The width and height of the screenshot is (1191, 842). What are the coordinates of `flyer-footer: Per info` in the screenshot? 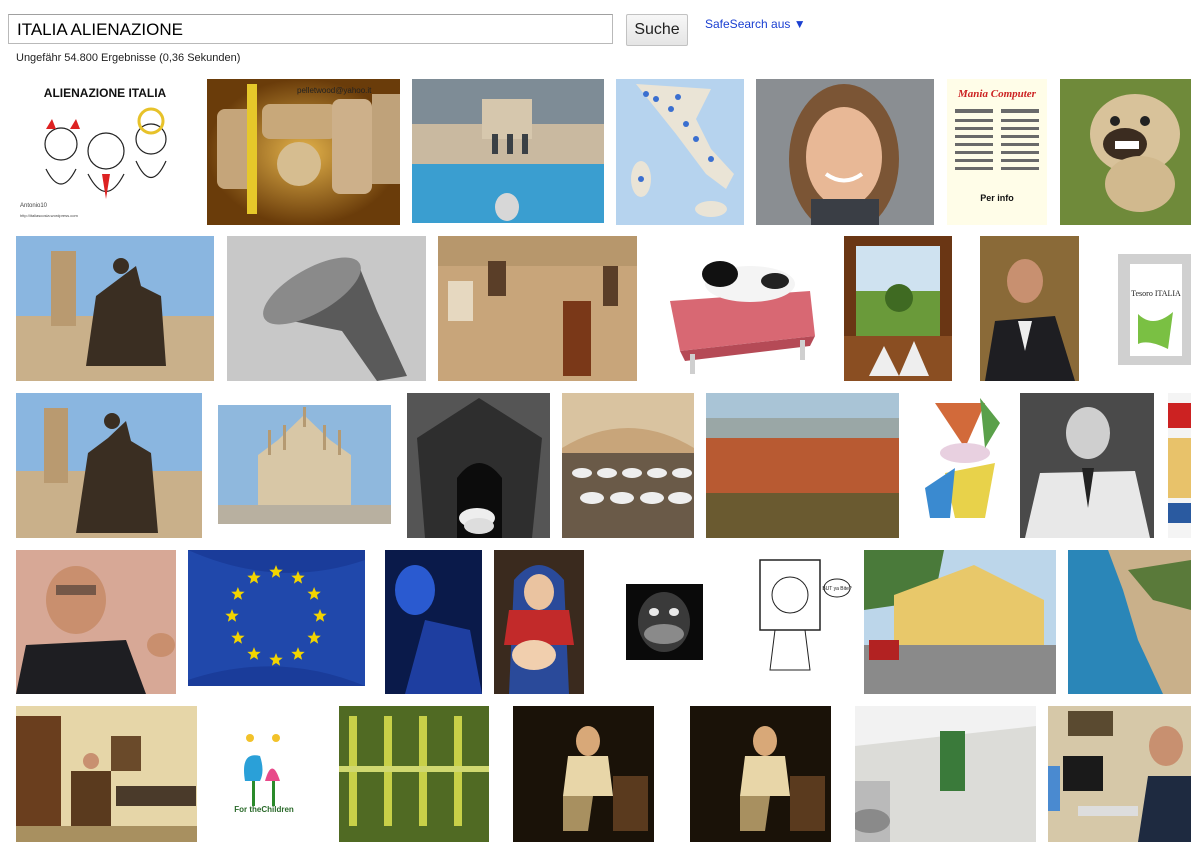 It's located at (997, 198).